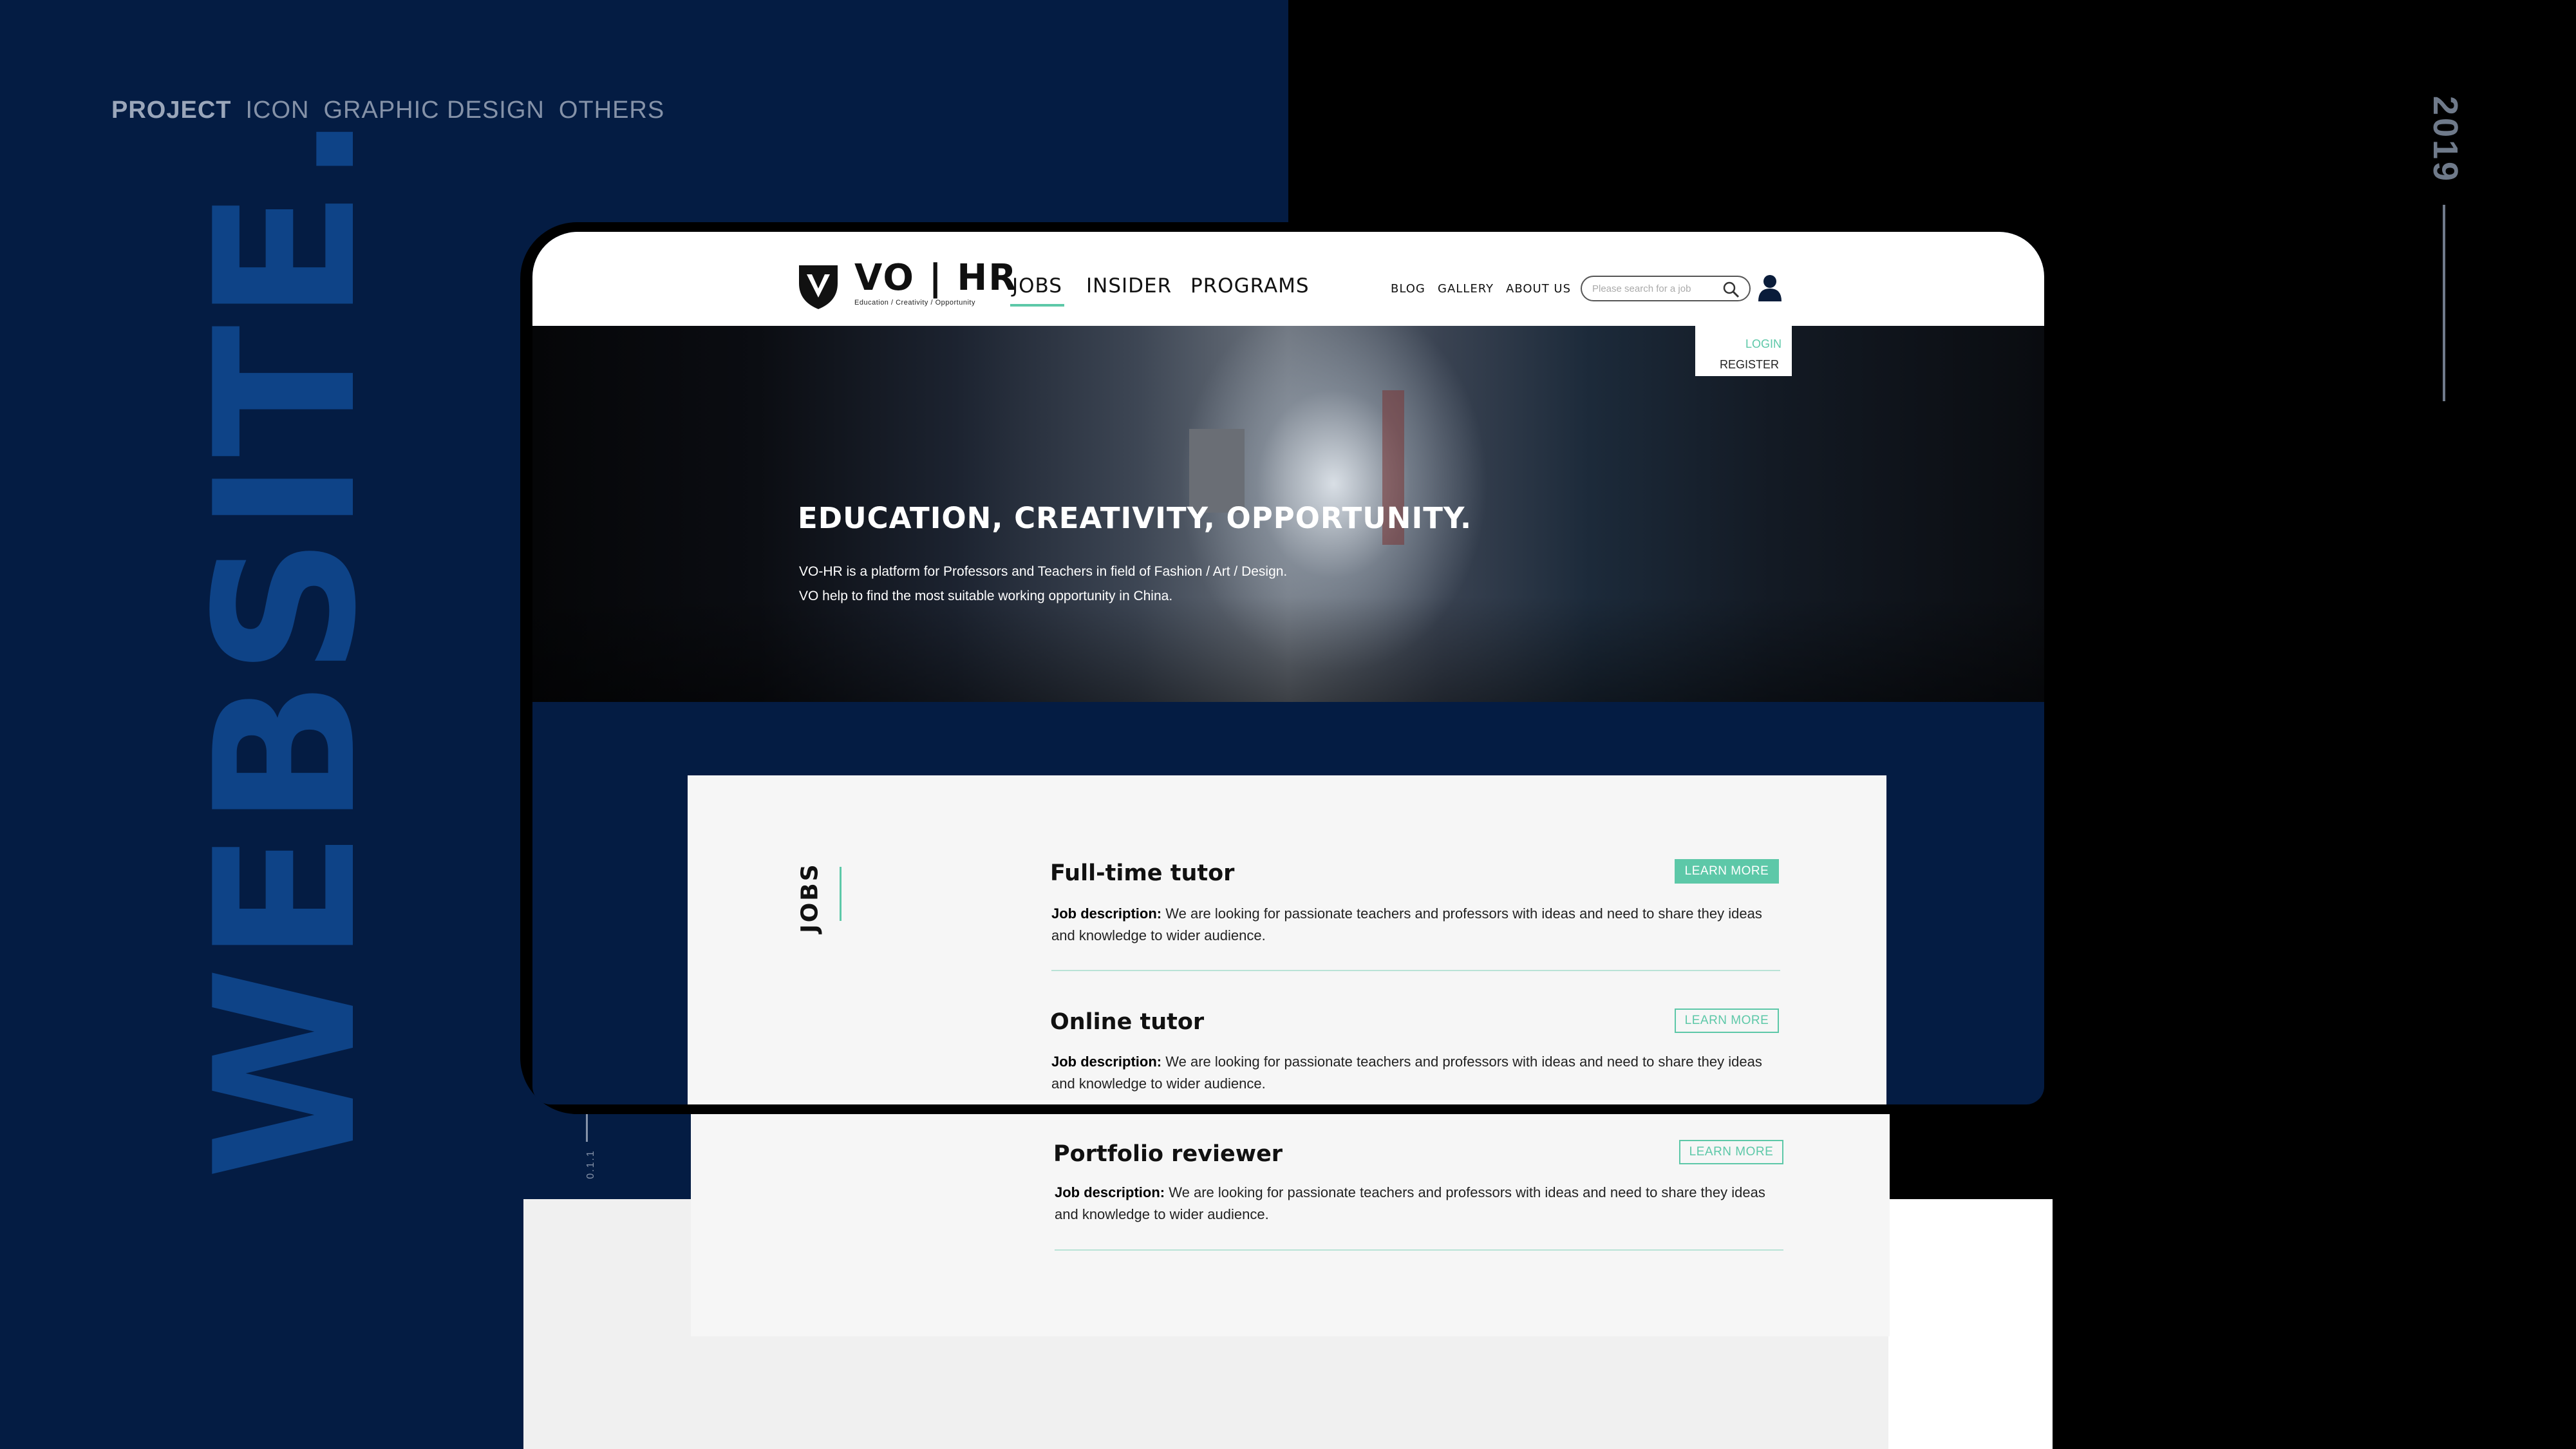 This screenshot has height=1449, width=2576. What do you see at coordinates (935, 278) in the screenshot?
I see `site-logo-text: VO | HR` at bounding box center [935, 278].